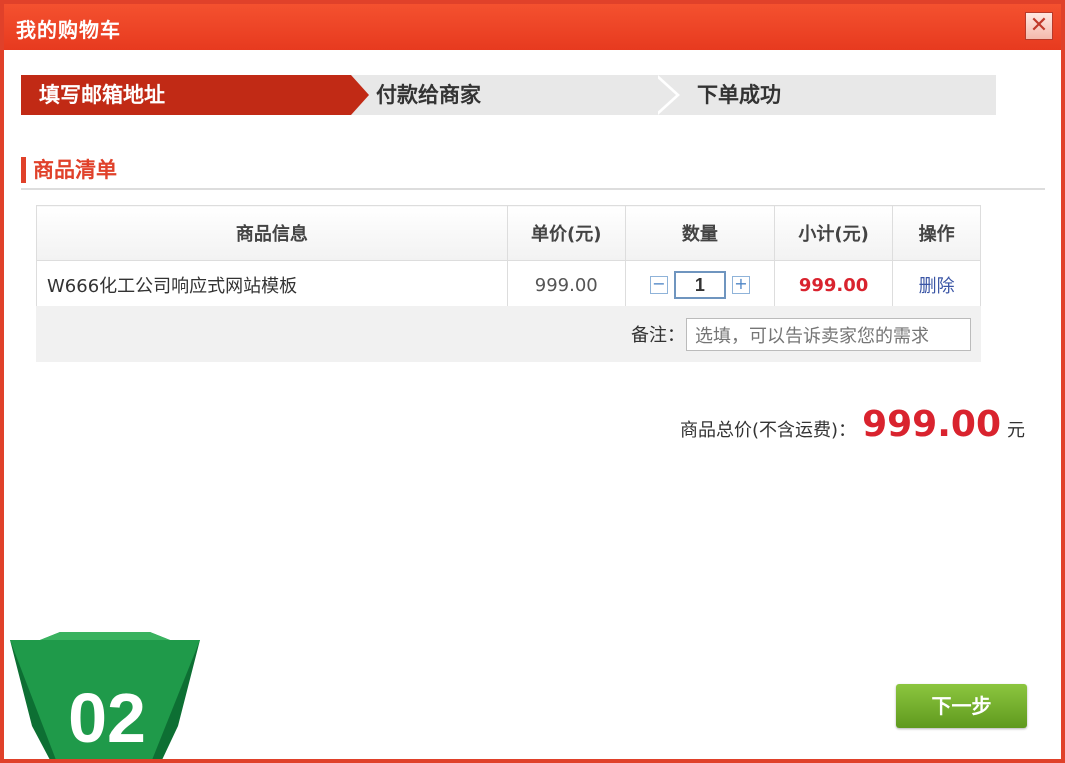 The height and width of the screenshot is (763, 1065). What do you see at coordinates (833, 285) in the screenshot?
I see `subtotal: 999.00` at bounding box center [833, 285].